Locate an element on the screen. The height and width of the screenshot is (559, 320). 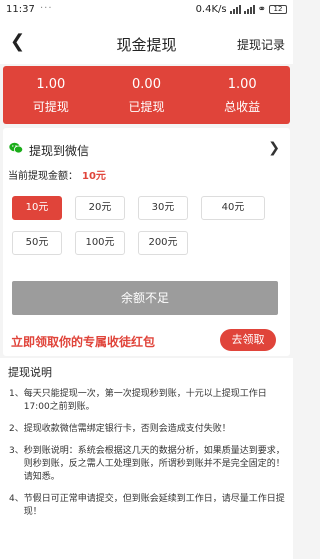
stat-total: 1.00 总收益 is located at coordinates (242, 95).